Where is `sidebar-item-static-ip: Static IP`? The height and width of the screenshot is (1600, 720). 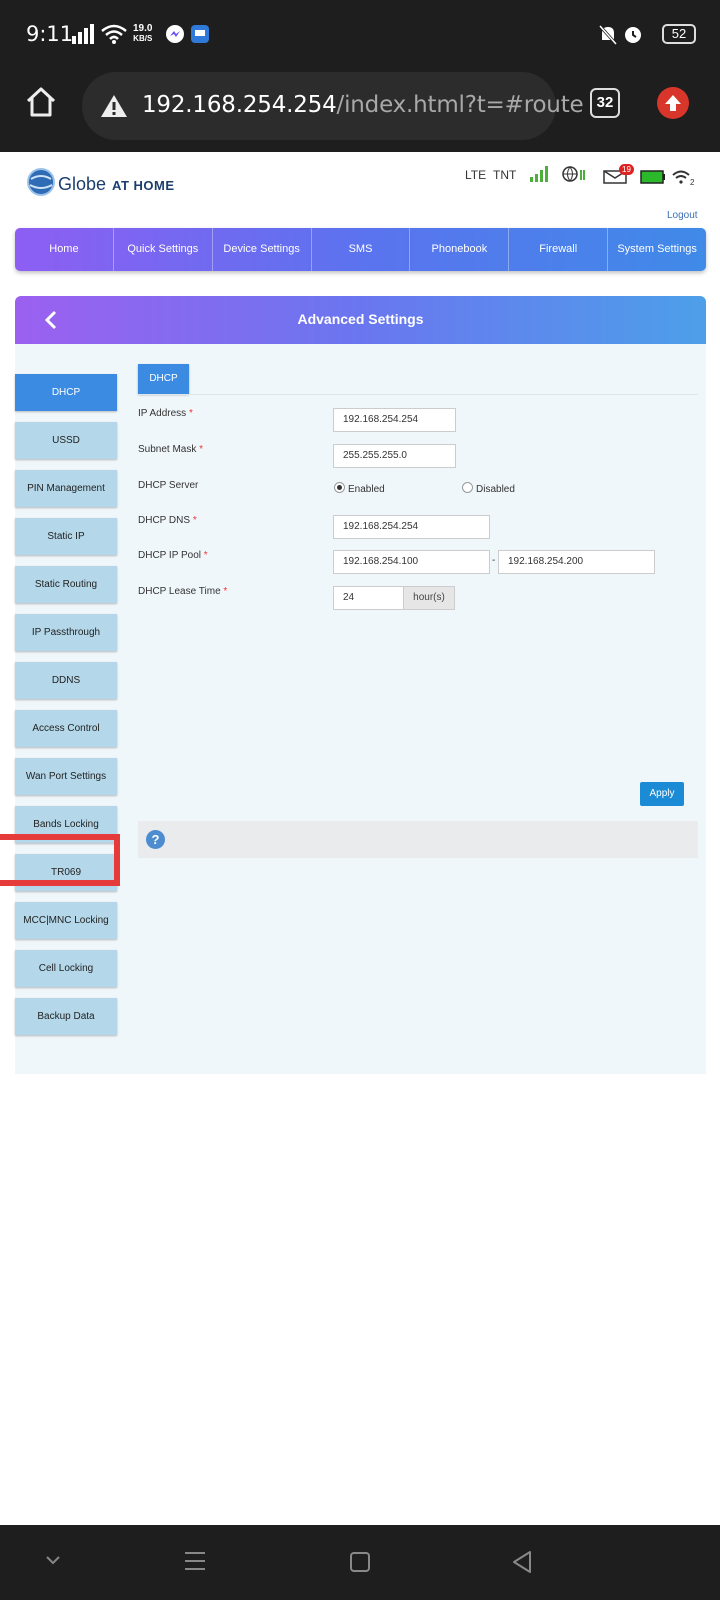
sidebar-item-static-ip: Static IP is located at coordinates (66, 536).